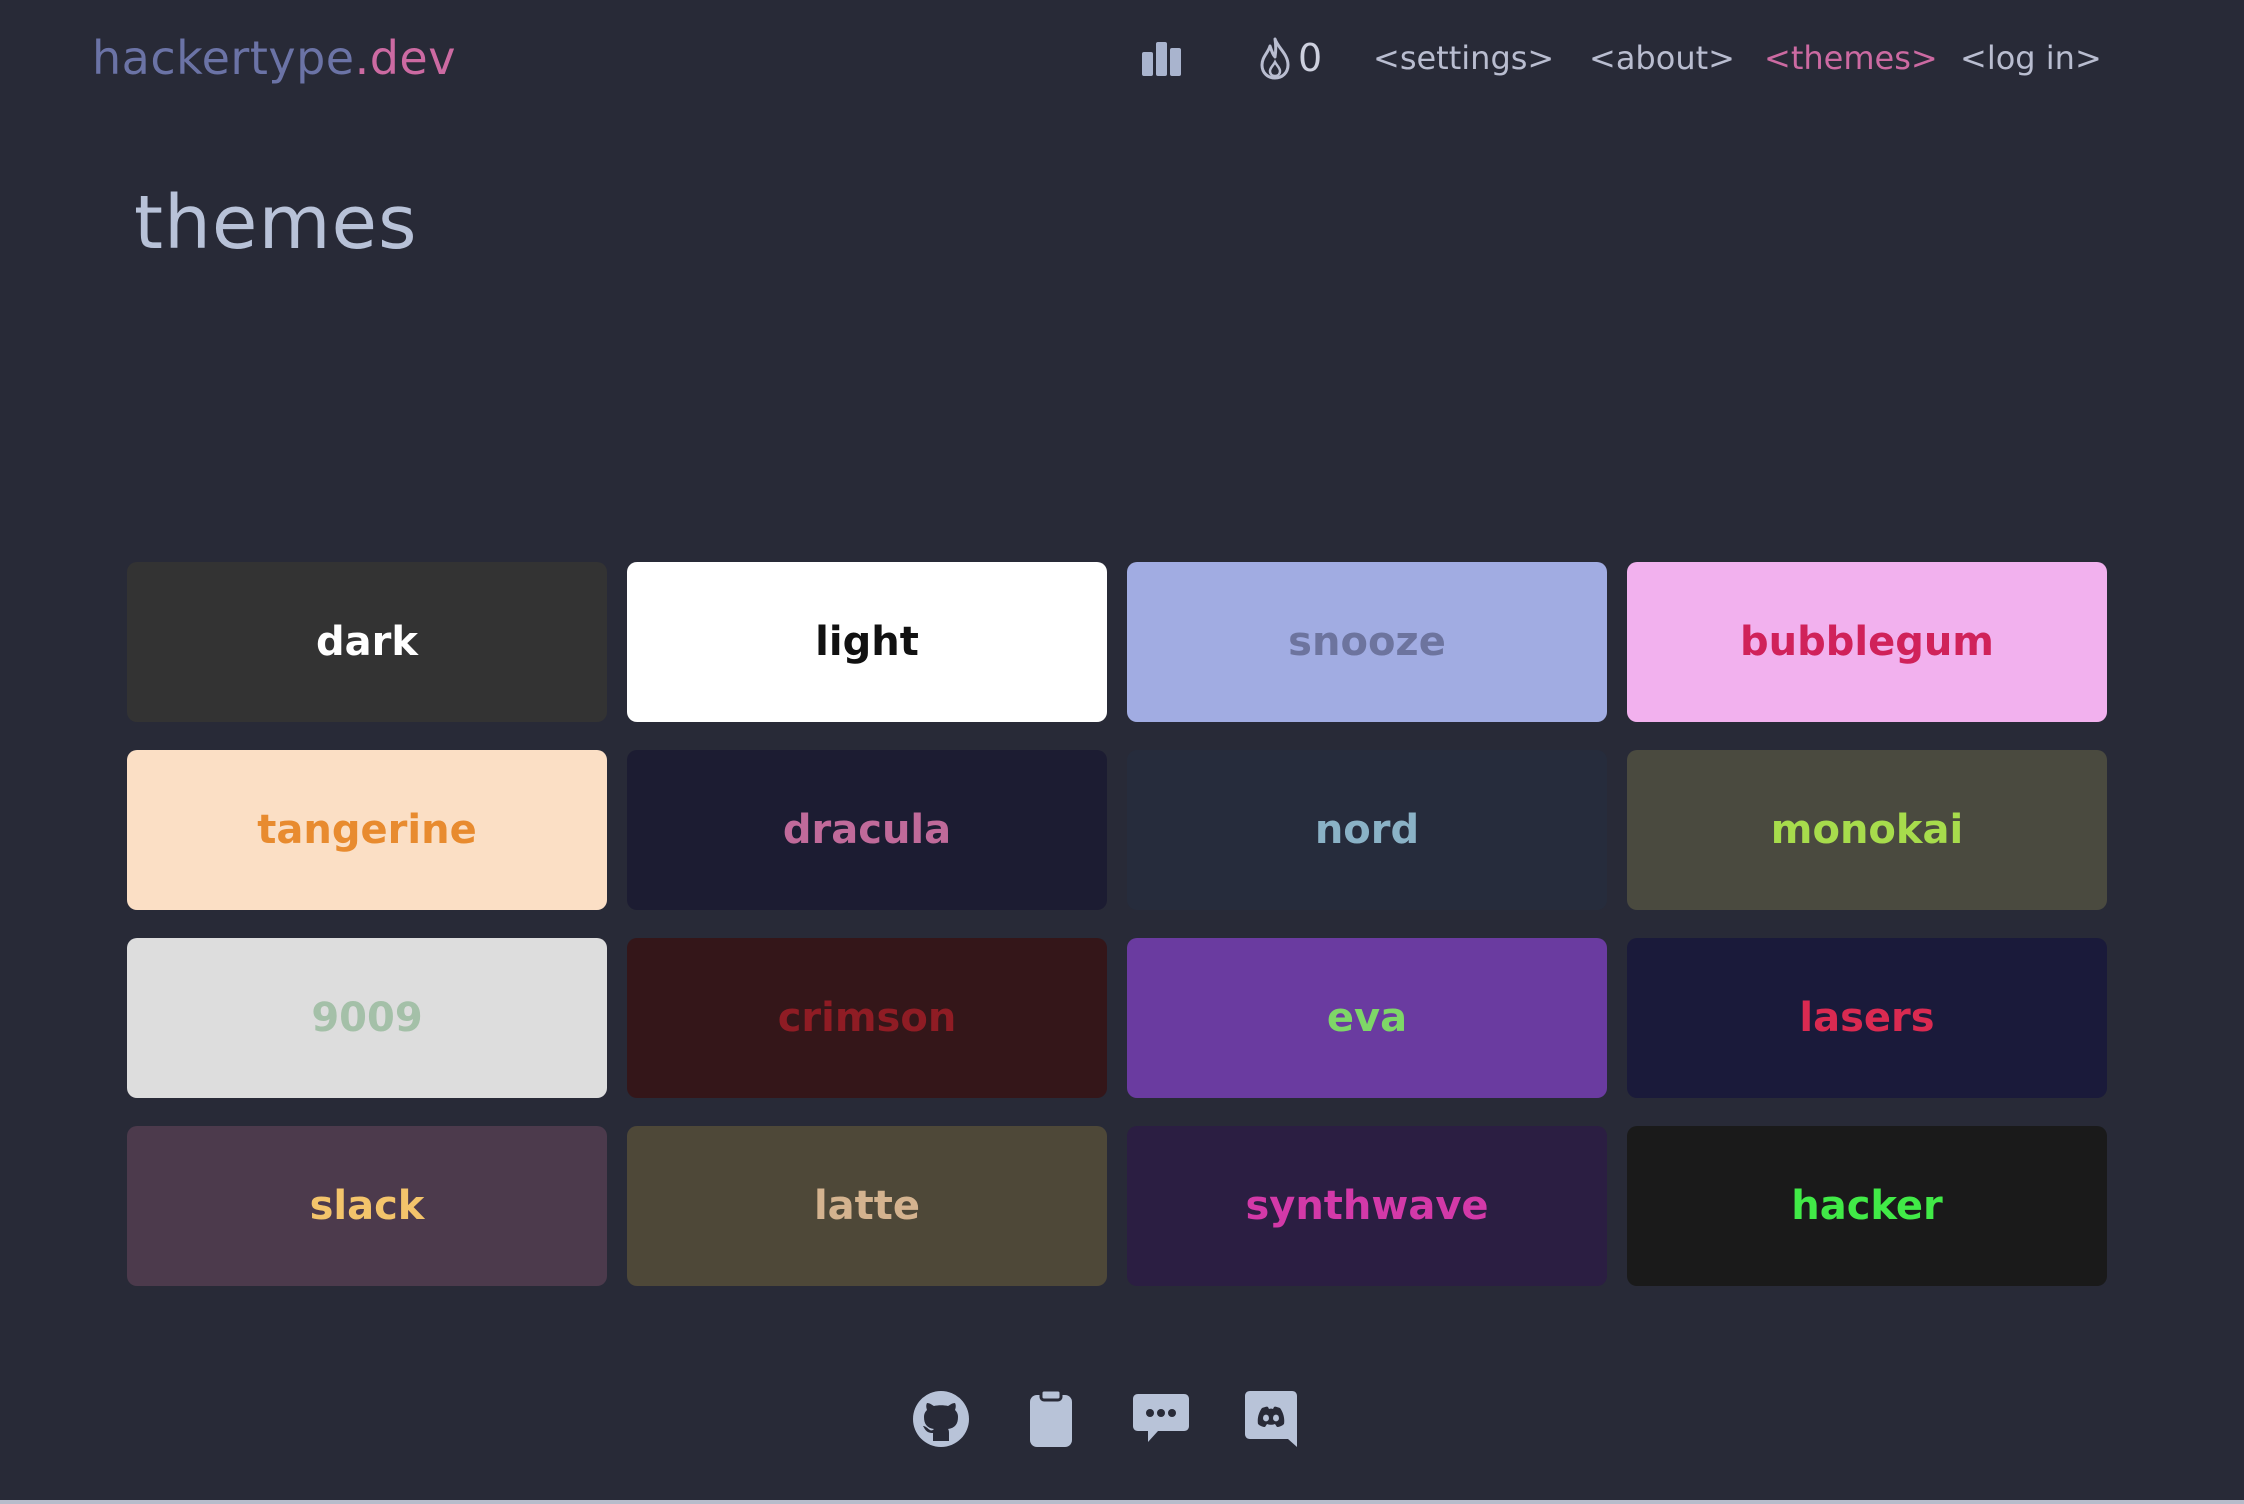 Image resolution: width=2244 pixels, height=1504 pixels. I want to click on theme-tile-crimson: crimson, so click(867, 1018).